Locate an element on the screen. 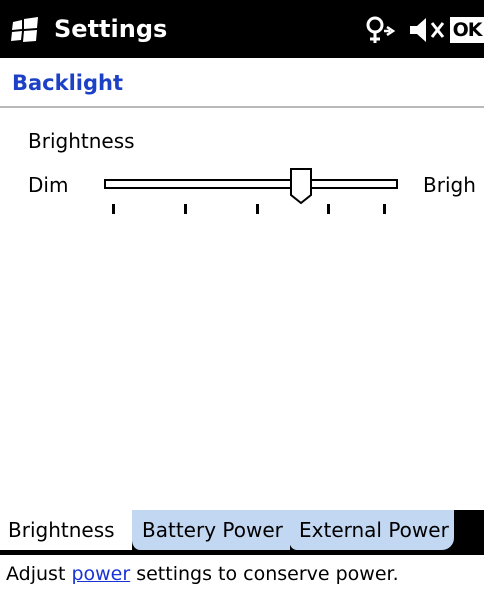  tab-battery-power: Battery Power is located at coordinates (210, 530).